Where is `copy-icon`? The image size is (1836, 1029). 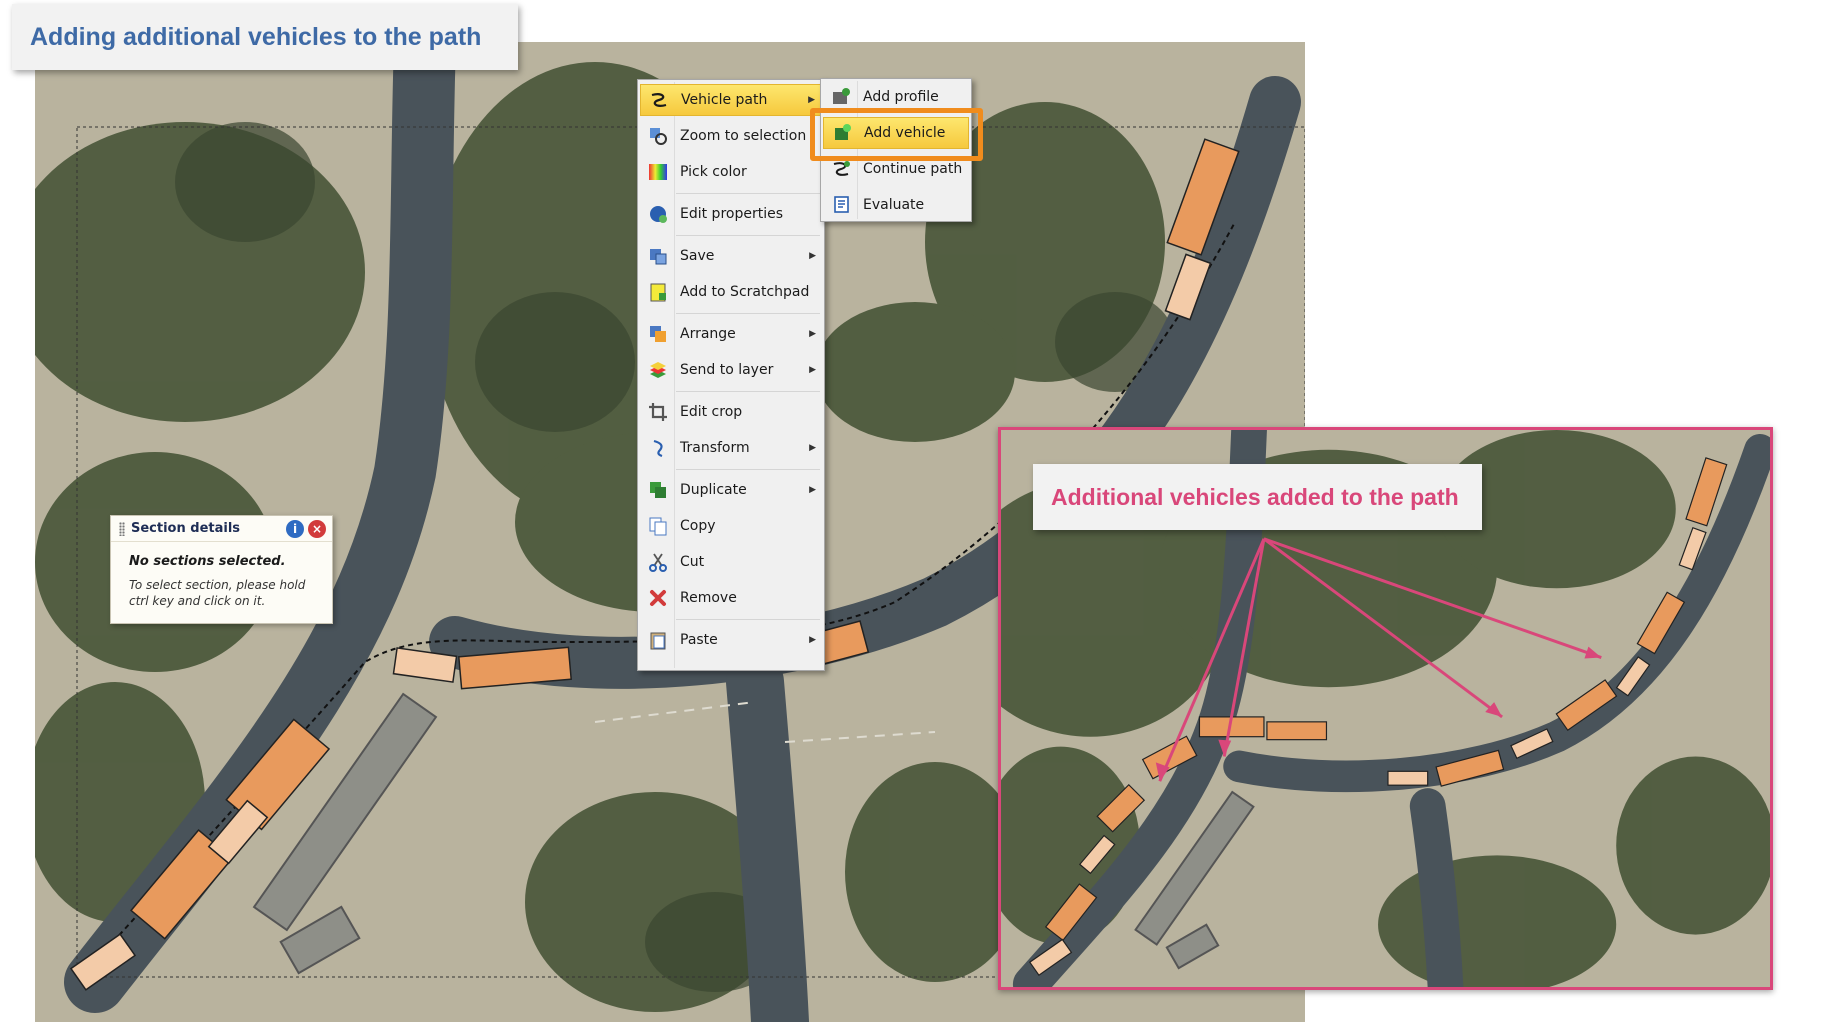 copy-icon is located at coordinates (658, 526).